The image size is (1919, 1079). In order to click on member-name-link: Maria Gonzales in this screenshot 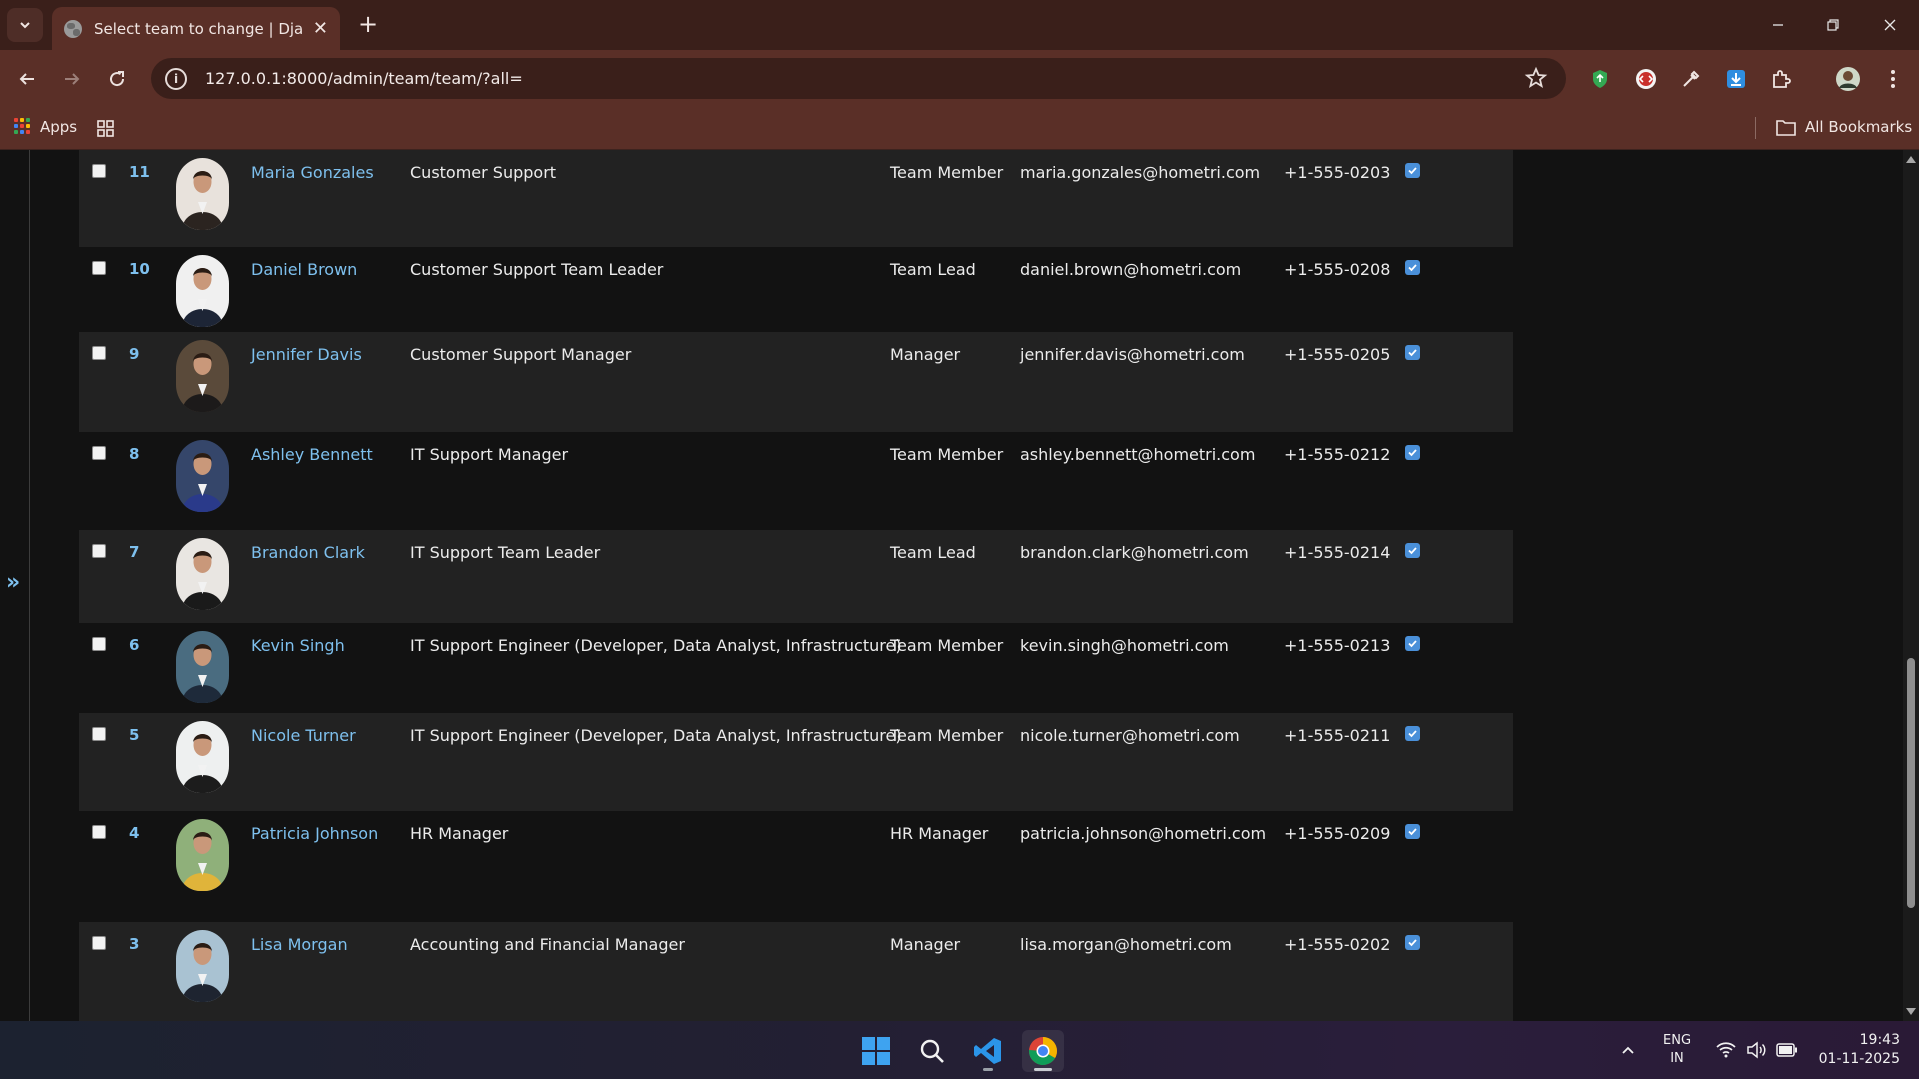, I will do `click(312, 172)`.